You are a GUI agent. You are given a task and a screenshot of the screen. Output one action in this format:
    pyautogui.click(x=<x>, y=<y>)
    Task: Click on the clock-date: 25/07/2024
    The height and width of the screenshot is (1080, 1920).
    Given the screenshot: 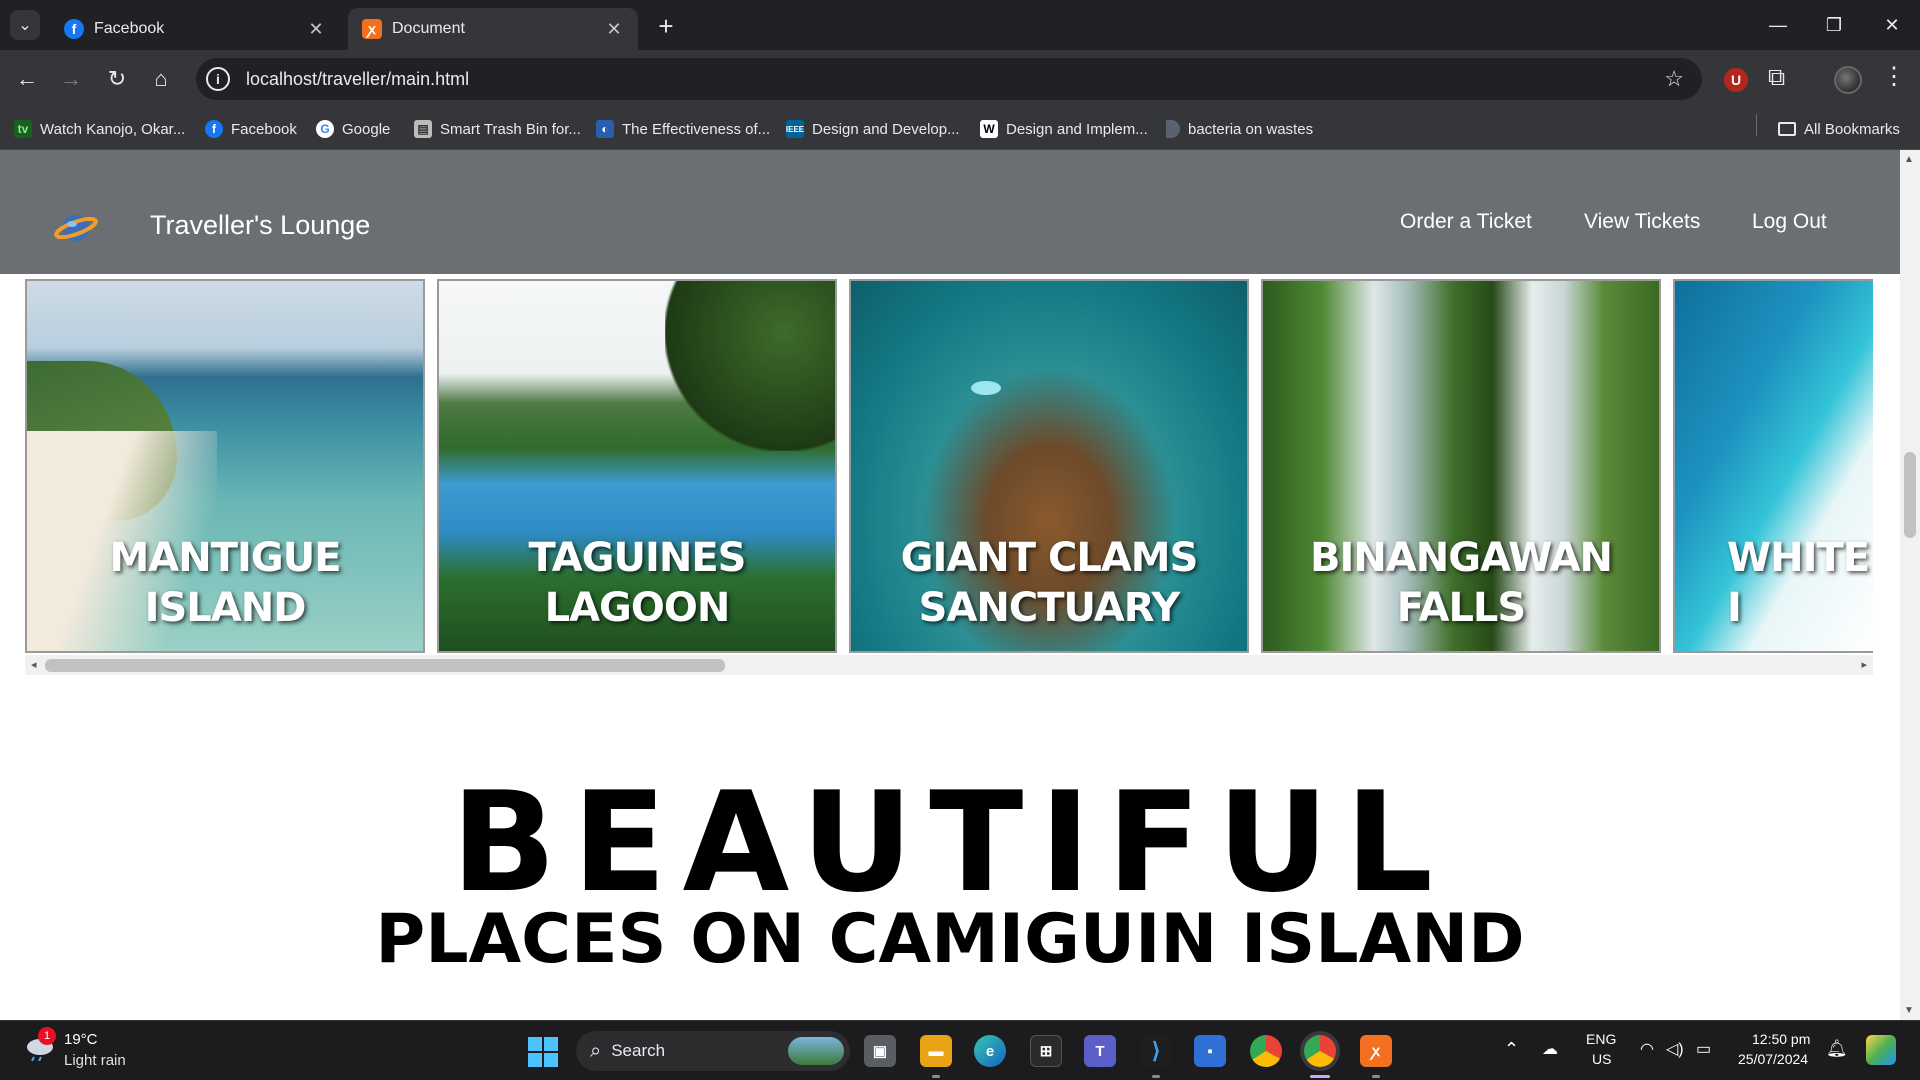 What is the action you would take?
    pyautogui.click(x=1773, y=1059)
    